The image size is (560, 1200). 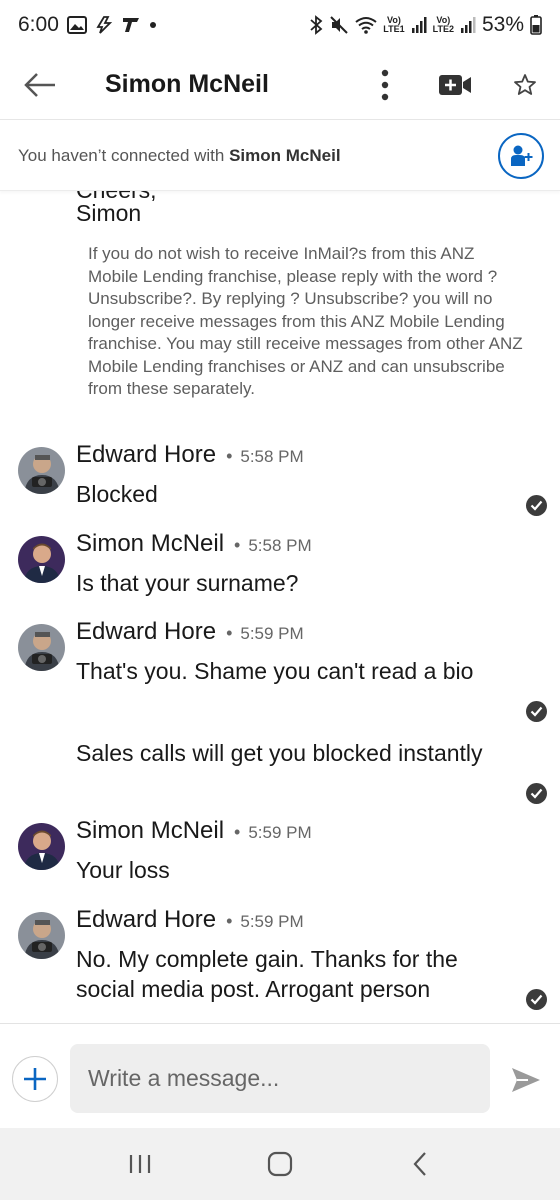 I want to click on telstra-notification-icon, so click(x=131, y=25).